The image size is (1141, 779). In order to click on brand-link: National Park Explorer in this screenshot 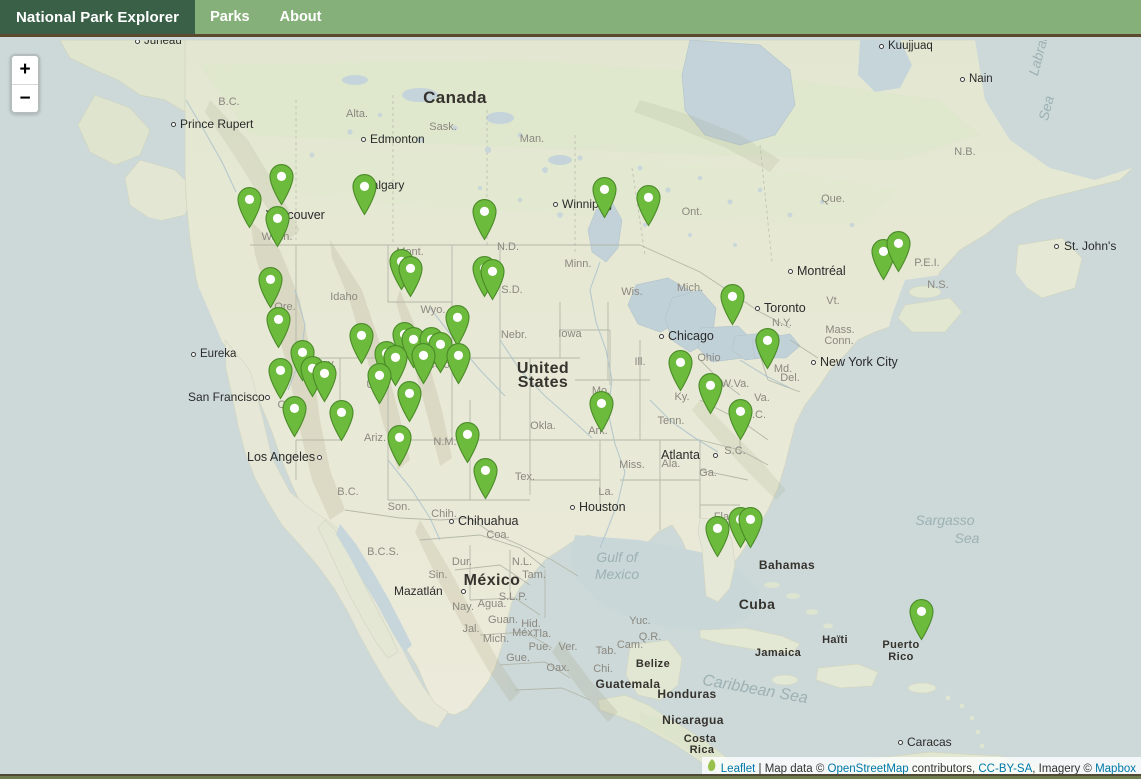, I will do `click(98, 17)`.